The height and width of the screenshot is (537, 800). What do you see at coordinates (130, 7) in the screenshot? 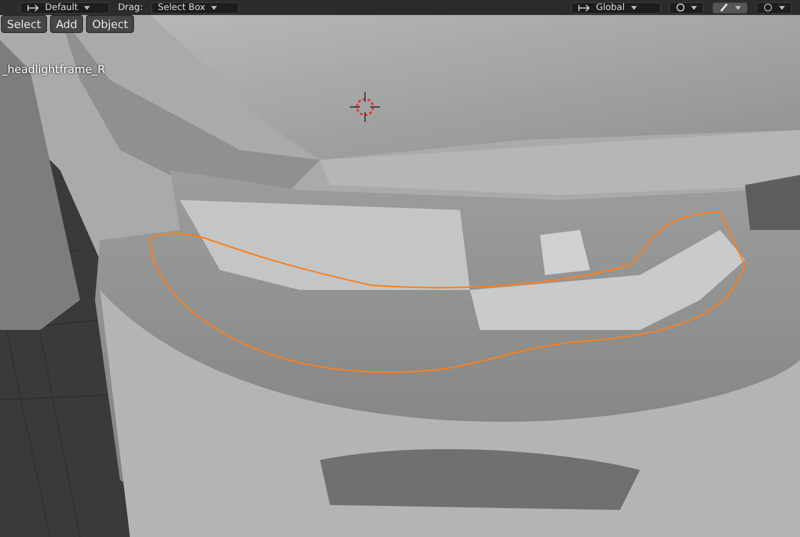
I see `drag-label: Drag:` at bounding box center [130, 7].